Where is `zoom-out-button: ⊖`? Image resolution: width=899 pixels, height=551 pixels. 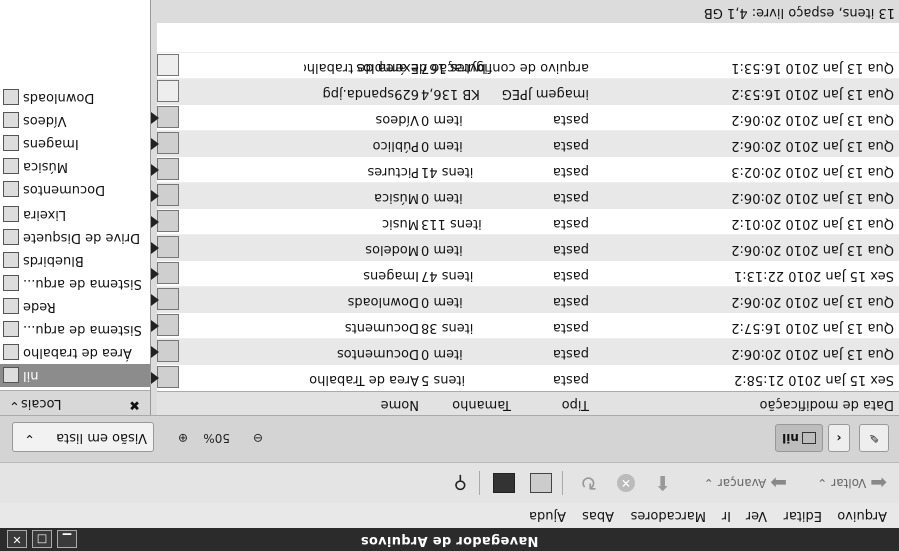
zoom-out-button: ⊖ is located at coordinates (258, 438).